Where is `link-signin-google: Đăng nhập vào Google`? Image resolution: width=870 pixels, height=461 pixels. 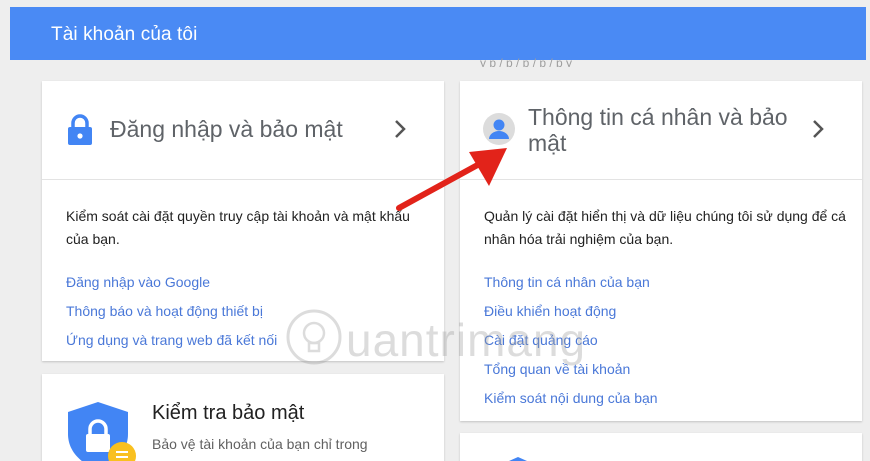
link-signin-google: Đăng nhập vào Google is located at coordinates (138, 282).